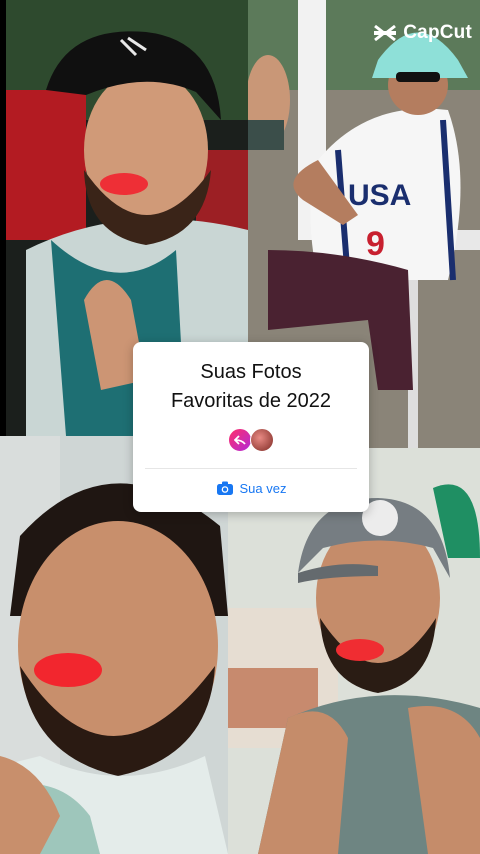 Image resolution: width=480 pixels, height=854 pixels. I want to click on capcut-watermark: CapCut, so click(422, 33).